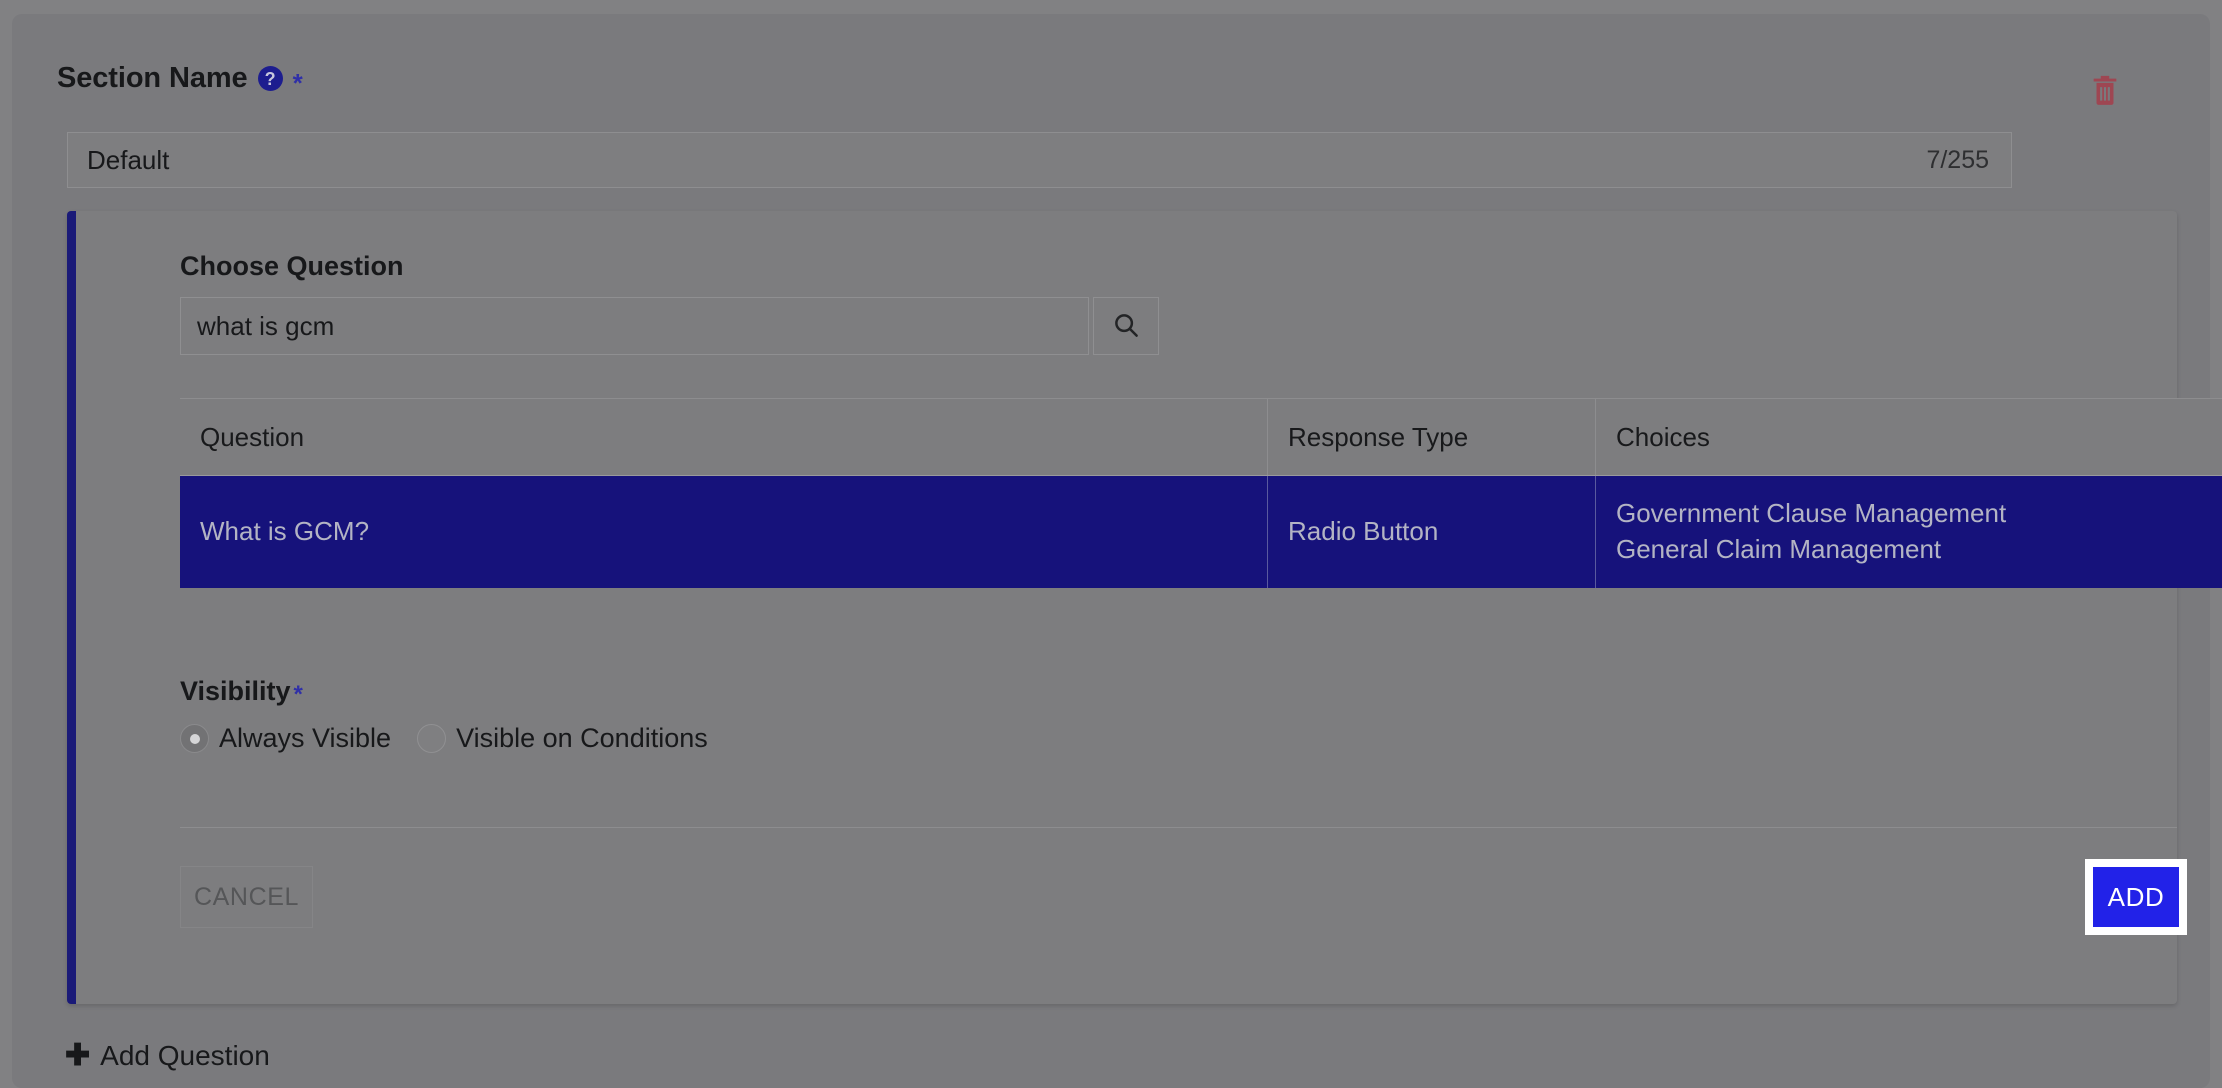 The height and width of the screenshot is (1088, 2222). I want to click on section-name-field: 7/255, so click(1039, 160).